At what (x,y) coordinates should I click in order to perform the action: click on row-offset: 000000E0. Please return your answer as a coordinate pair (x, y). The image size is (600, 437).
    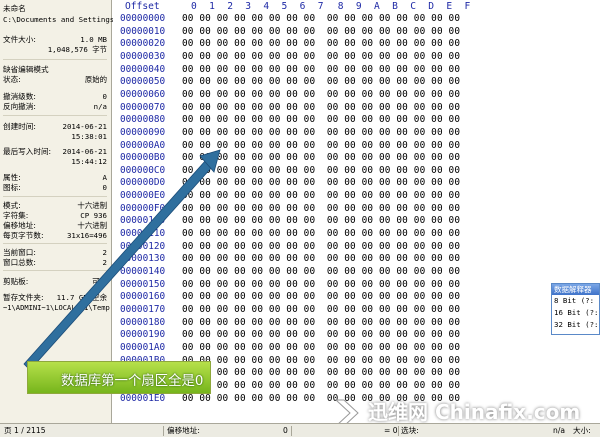
    Looking at the image, I should click on (143, 196).